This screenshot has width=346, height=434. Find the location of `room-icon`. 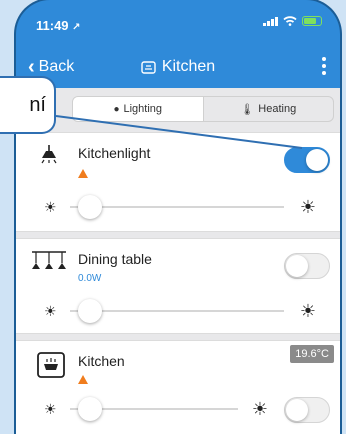

room-icon is located at coordinates (148, 67).